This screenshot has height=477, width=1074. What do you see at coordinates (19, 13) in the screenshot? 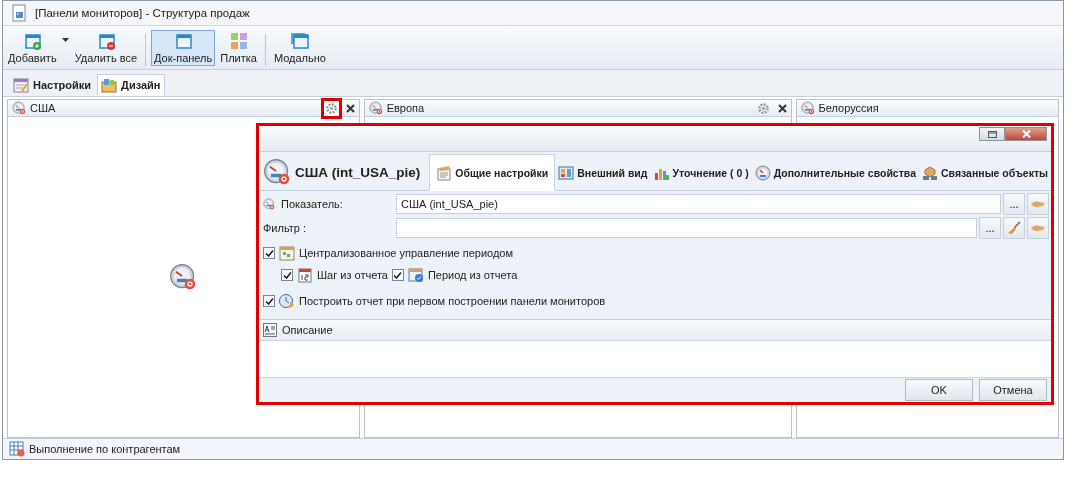
I see `app-icon` at bounding box center [19, 13].